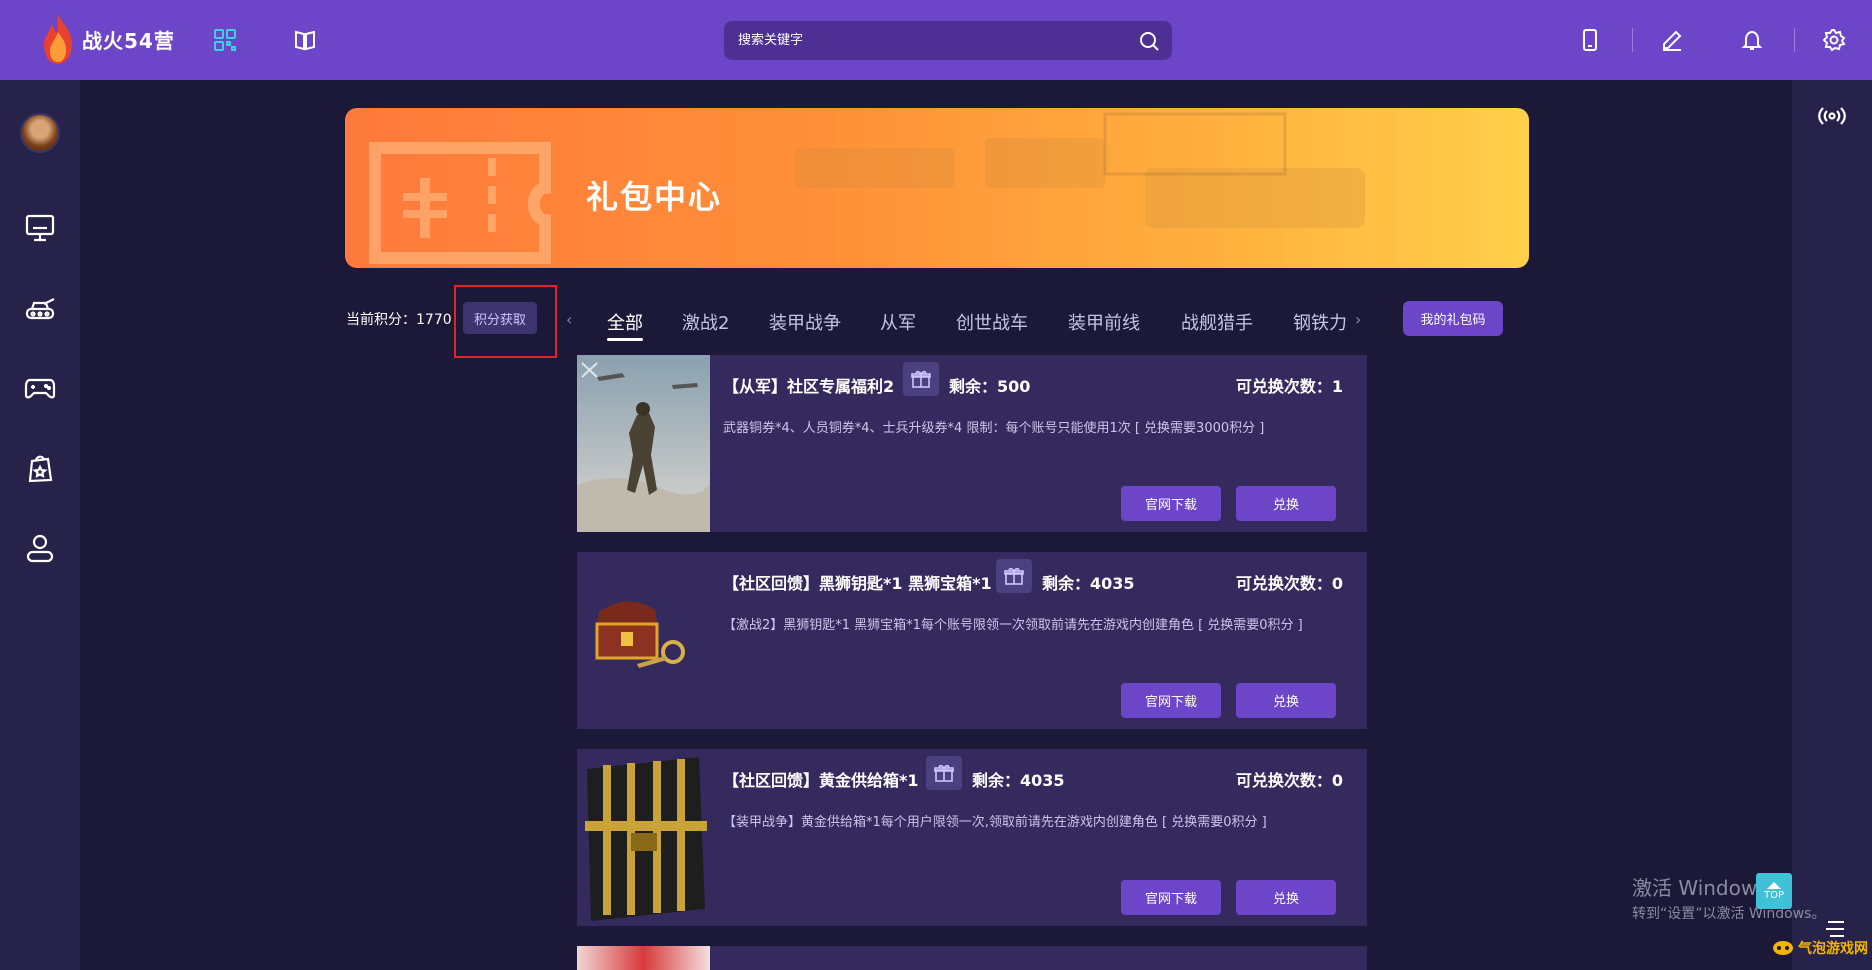 This screenshot has height=970, width=1872. What do you see at coordinates (1672, 40) in the screenshot?
I see `edit-icon` at bounding box center [1672, 40].